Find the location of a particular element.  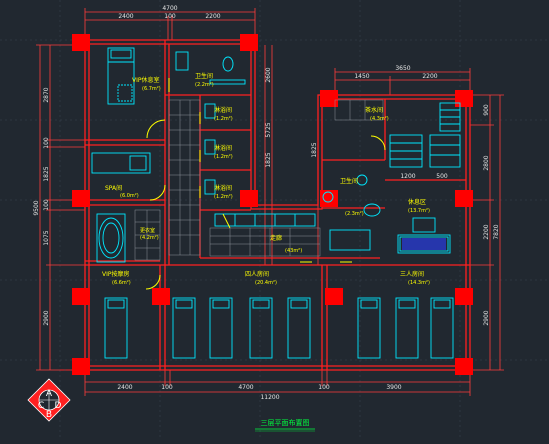

room-area-vip-rest: (6.7m²) is located at coordinates (151, 89).